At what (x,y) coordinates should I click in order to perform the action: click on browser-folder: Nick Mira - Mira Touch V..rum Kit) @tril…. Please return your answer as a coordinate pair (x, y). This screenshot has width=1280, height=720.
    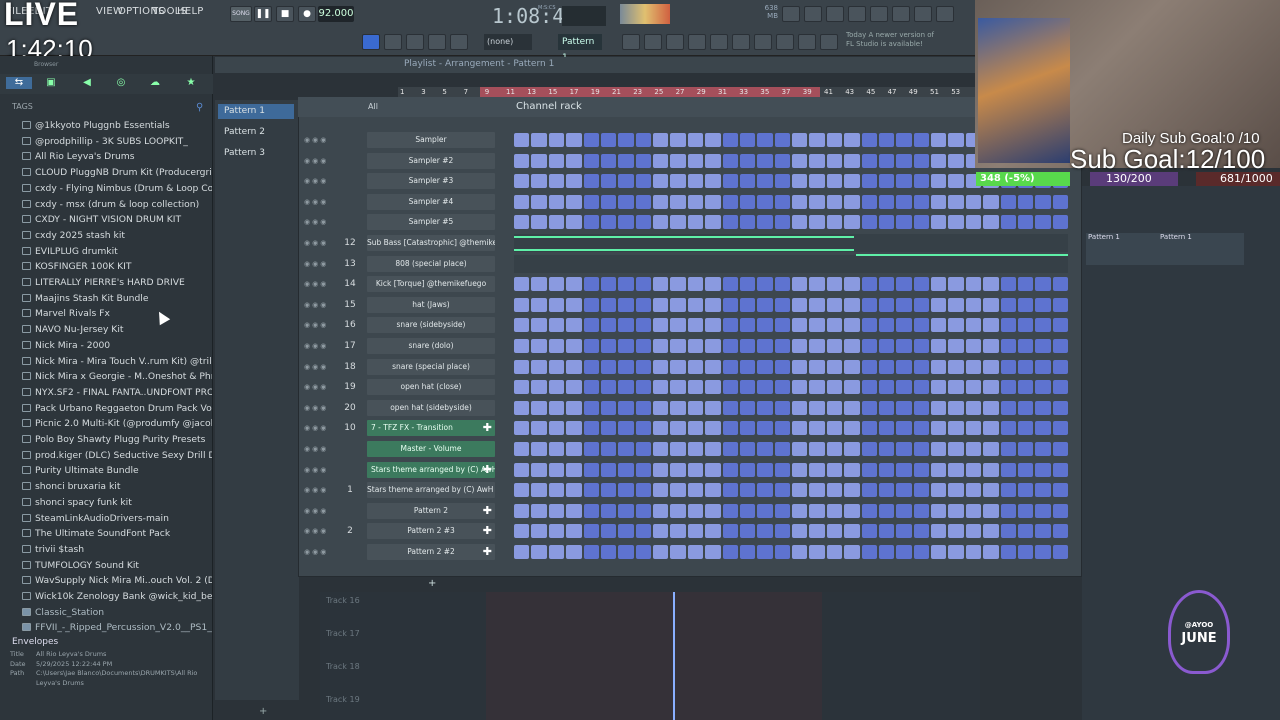
    Looking at the image, I should click on (117, 362).